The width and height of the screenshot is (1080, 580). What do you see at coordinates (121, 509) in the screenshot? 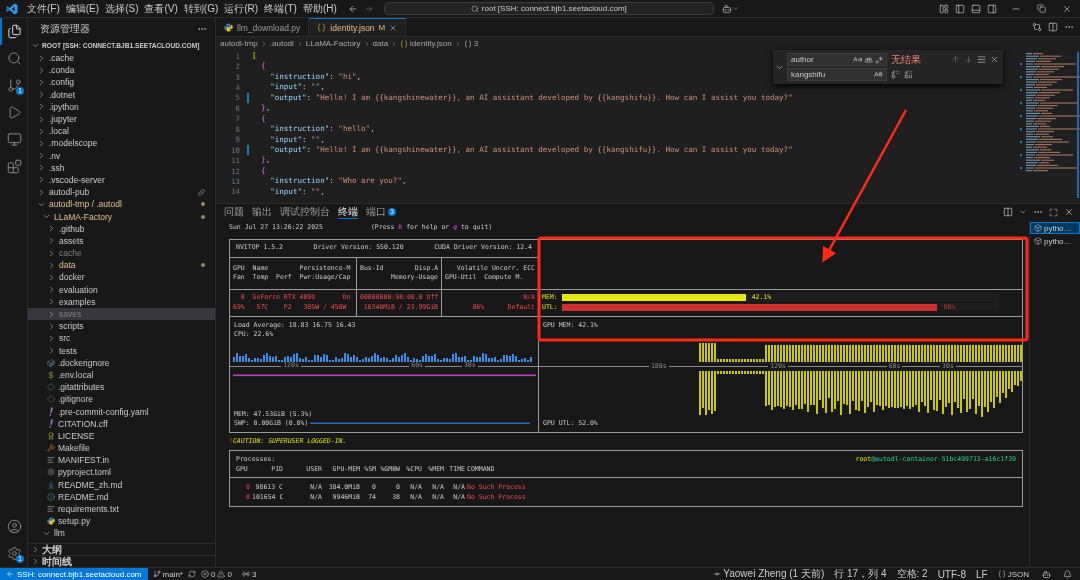
I see `file-item: requirements.txt` at bounding box center [121, 509].